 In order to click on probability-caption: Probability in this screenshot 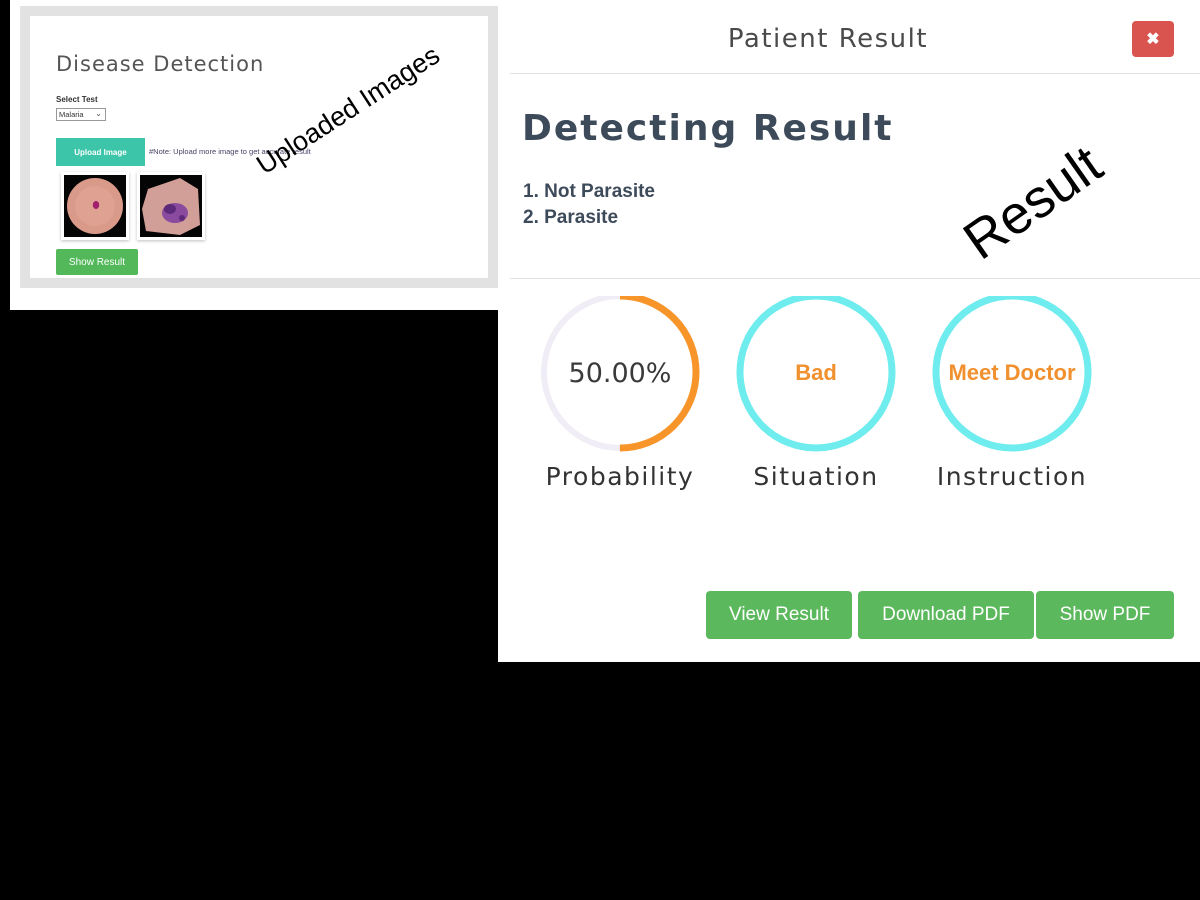, I will do `click(620, 476)`.